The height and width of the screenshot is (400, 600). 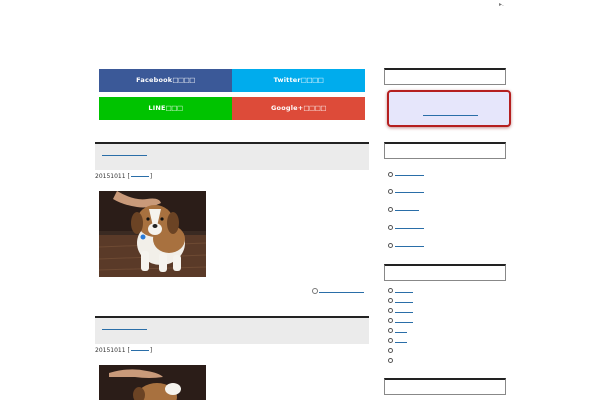 I want to click on sidebar-search-box, so click(x=445, y=76).